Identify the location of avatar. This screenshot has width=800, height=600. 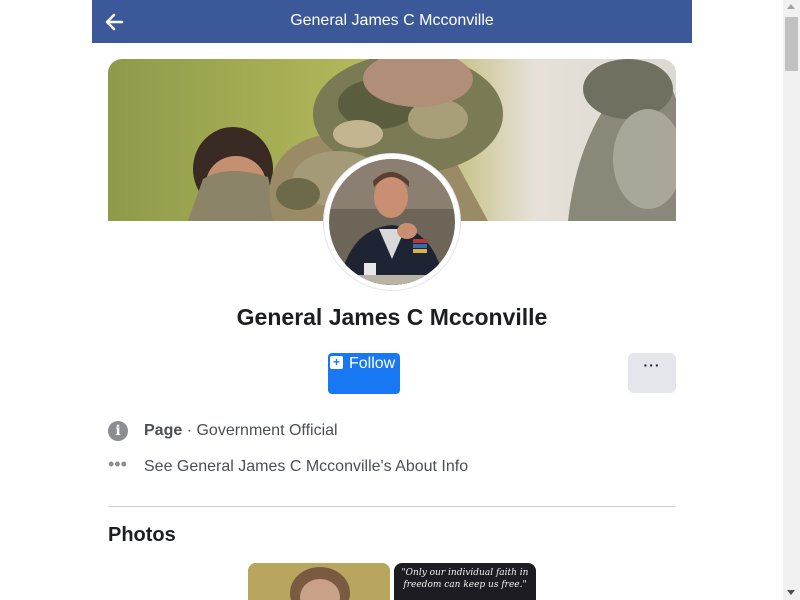
(392, 222).